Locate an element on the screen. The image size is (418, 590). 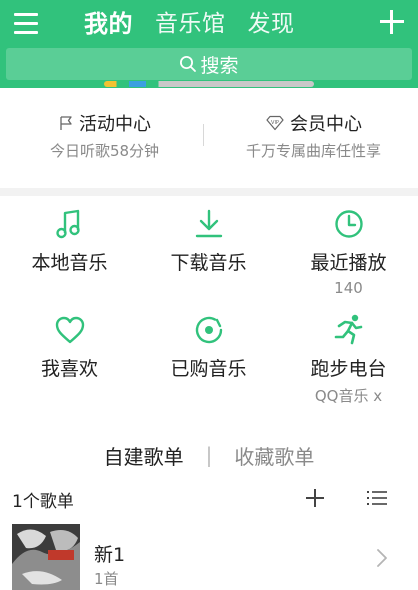
vip-center: VIP 会员中心 千万专属曲库任性享 is located at coordinates (313, 141).